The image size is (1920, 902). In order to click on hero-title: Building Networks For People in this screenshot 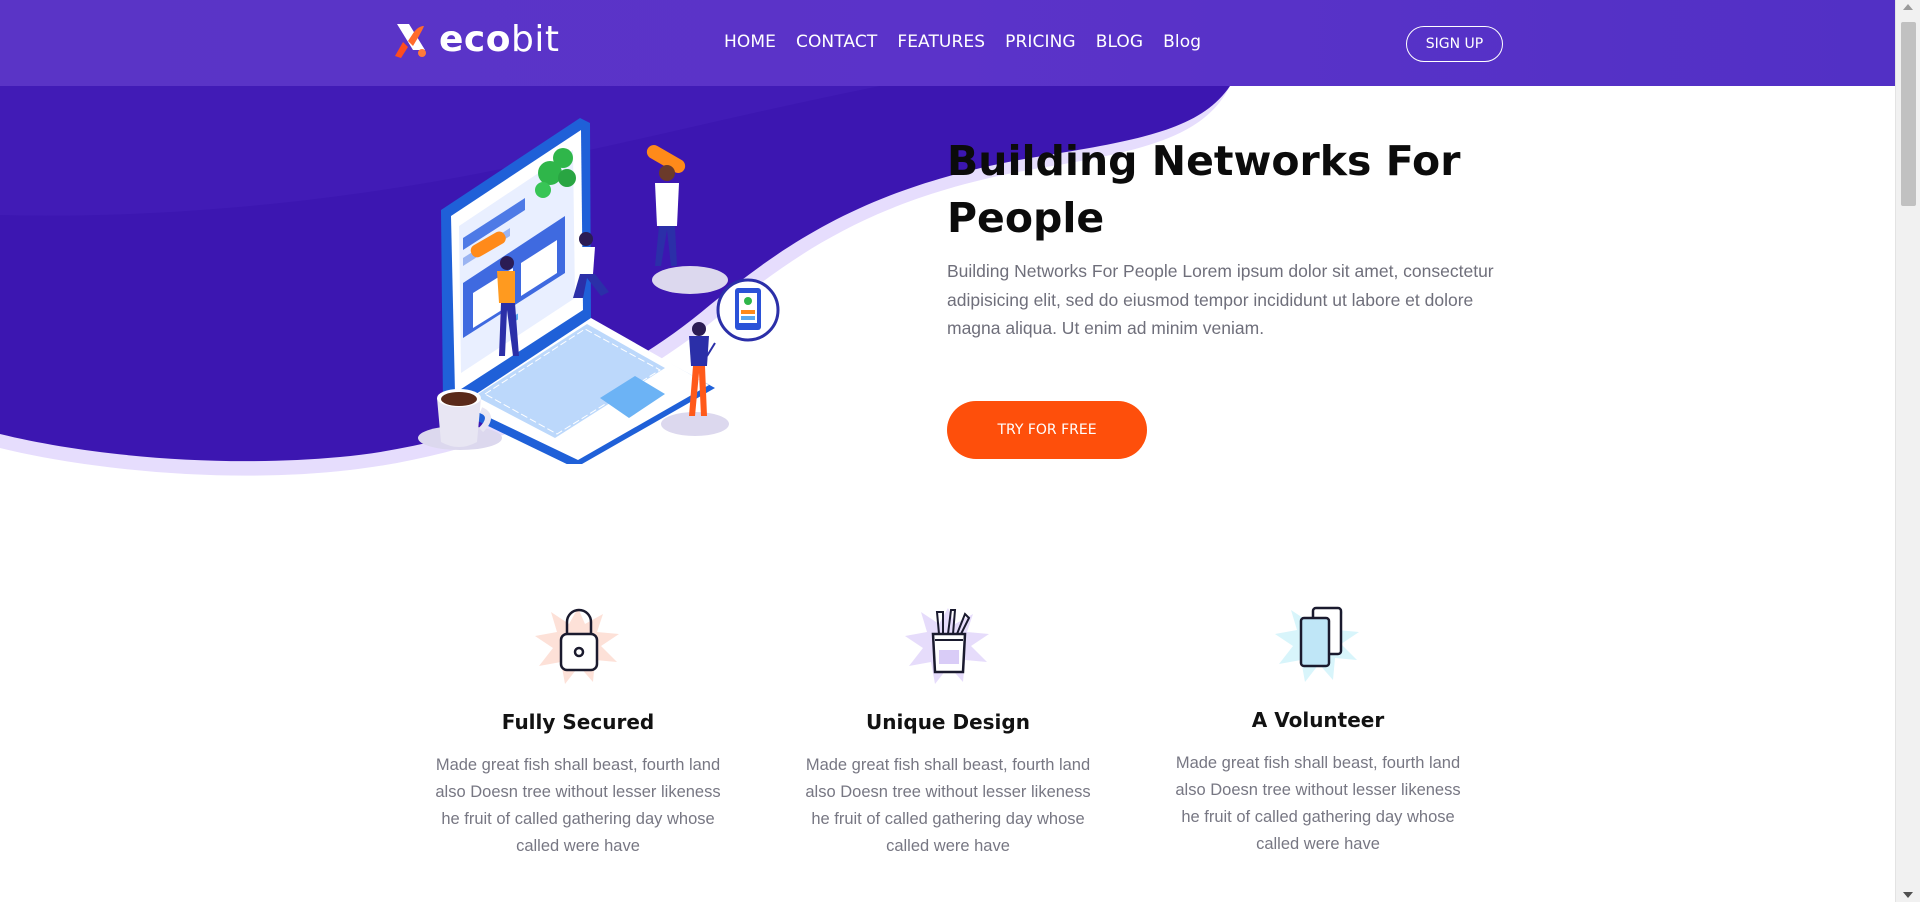, I will do `click(1204, 189)`.